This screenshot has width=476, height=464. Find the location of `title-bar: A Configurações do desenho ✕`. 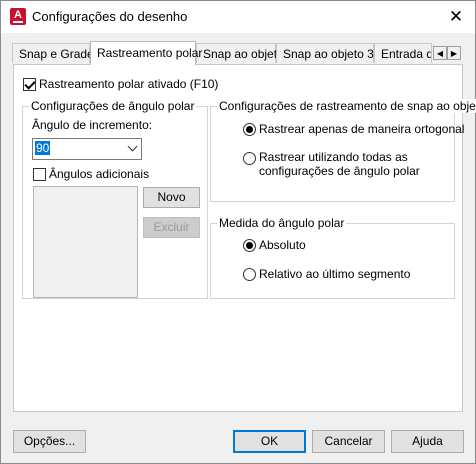

title-bar: A Configurações do desenho ✕ is located at coordinates (238, 17).